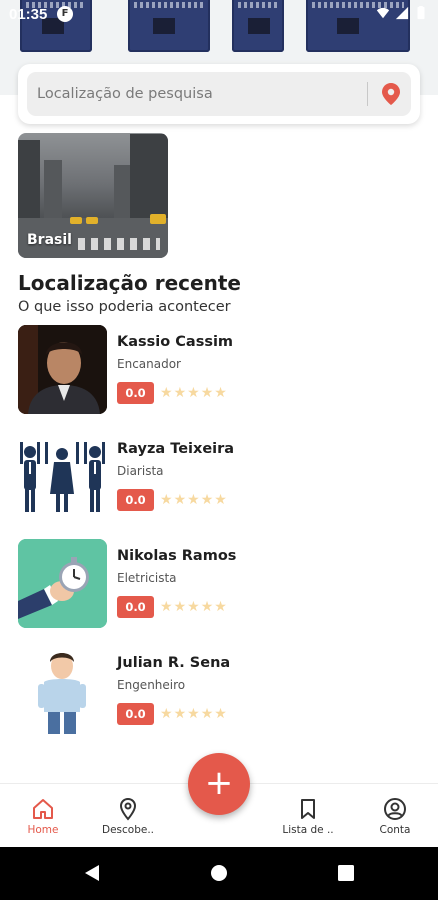 This screenshot has width=438, height=900. Describe the element at coordinates (43, 830) in the screenshot. I see `nav-label-home: Home` at that location.